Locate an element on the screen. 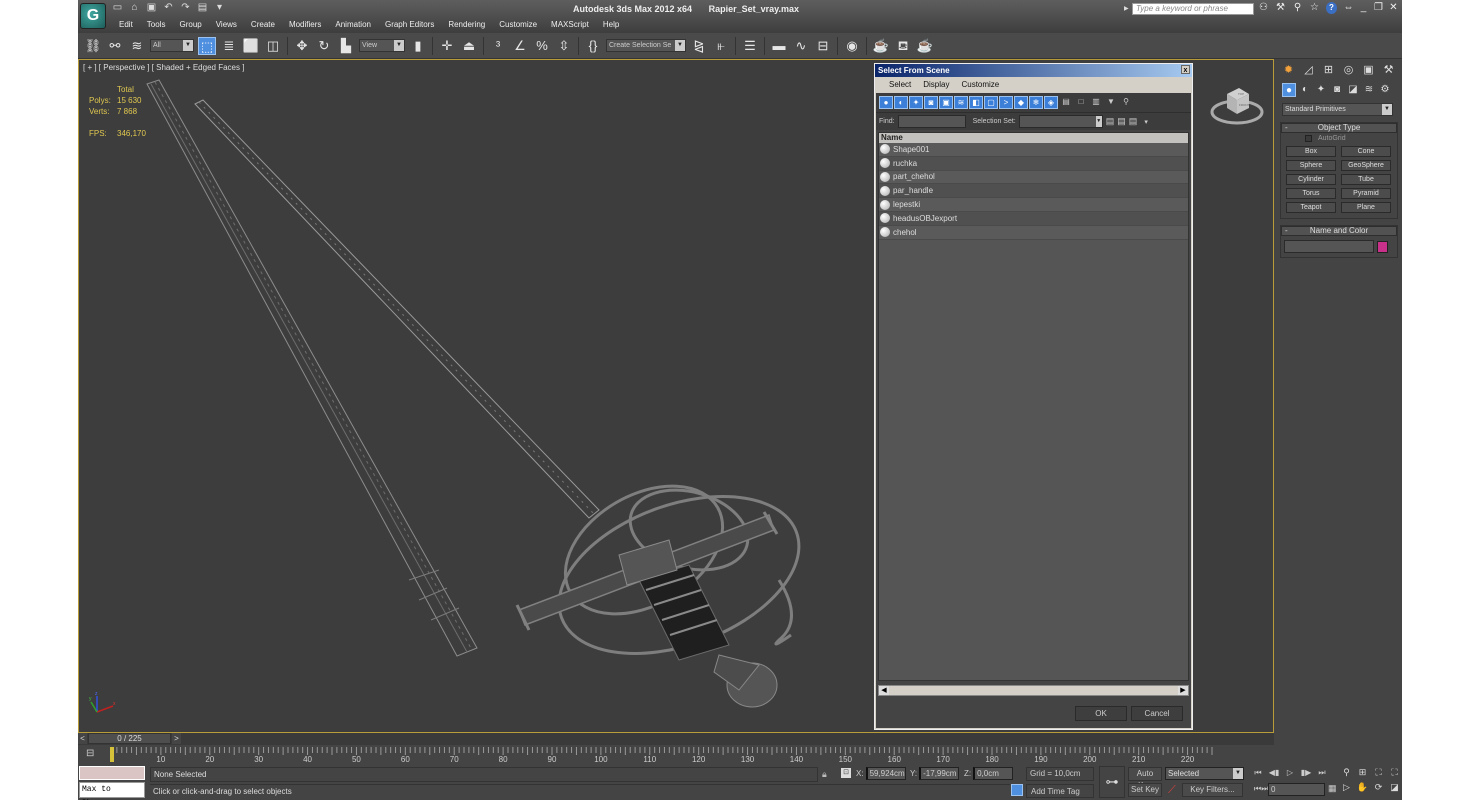 The image size is (1480, 800). object-type-rollout-header: - Object Type is located at coordinates (1339, 128).